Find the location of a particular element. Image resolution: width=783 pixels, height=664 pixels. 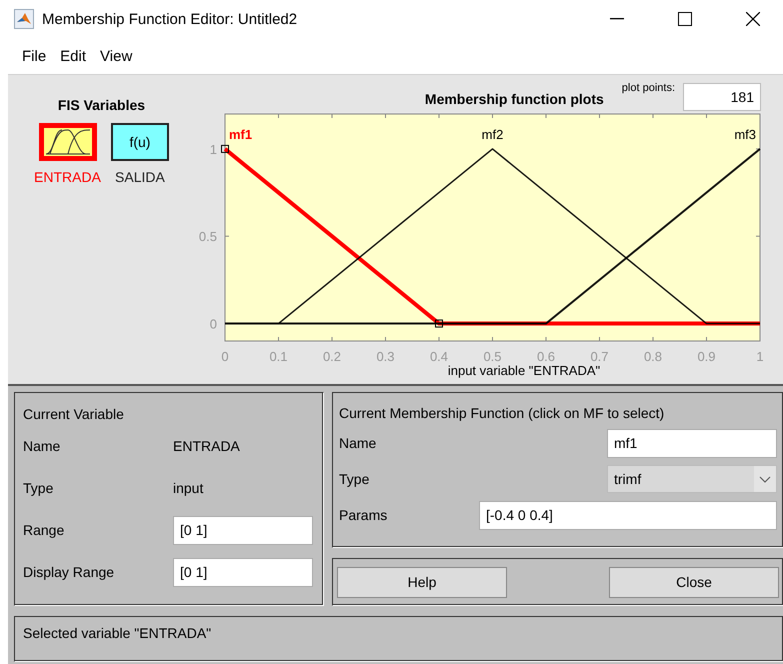

plot-points-field: 181 is located at coordinates (722, 97).